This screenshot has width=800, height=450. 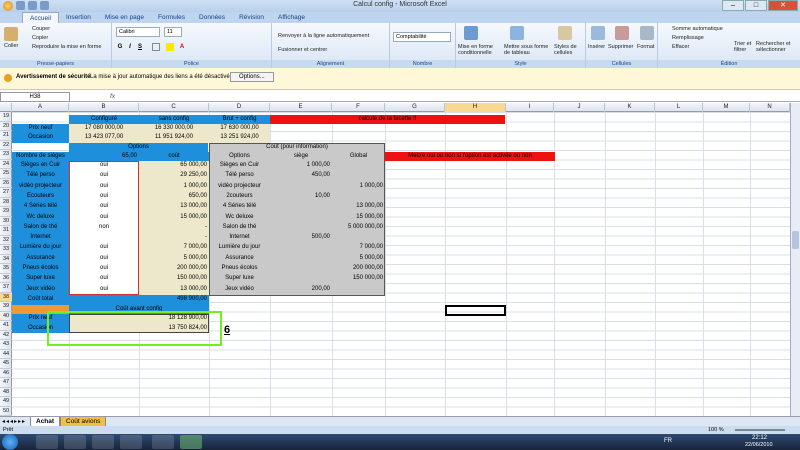 I want to click on format-as-table-icon, so click(x=517, y=33).